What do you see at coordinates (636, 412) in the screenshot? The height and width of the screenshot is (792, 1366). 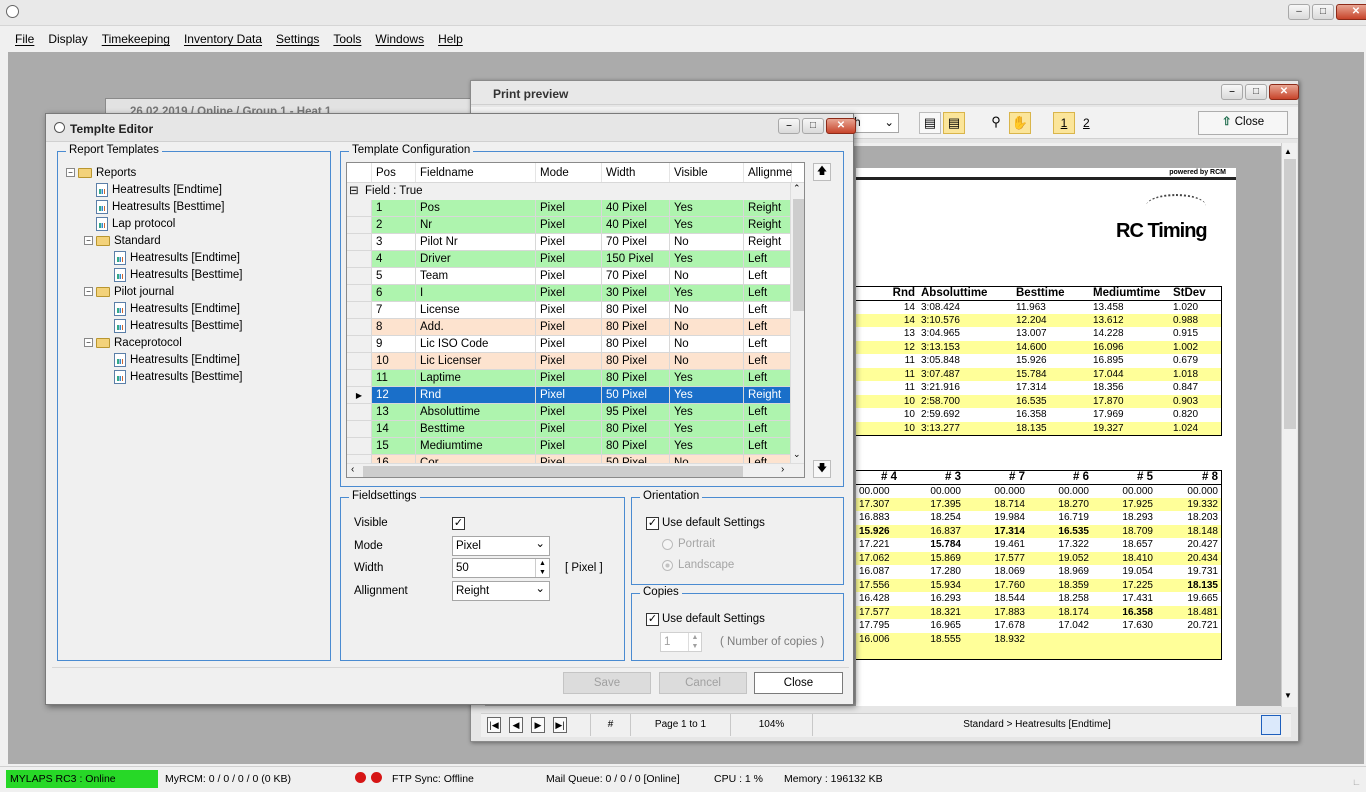 I see `grid-cell-width: 95 Pixel` at bounding box center [636, 412].